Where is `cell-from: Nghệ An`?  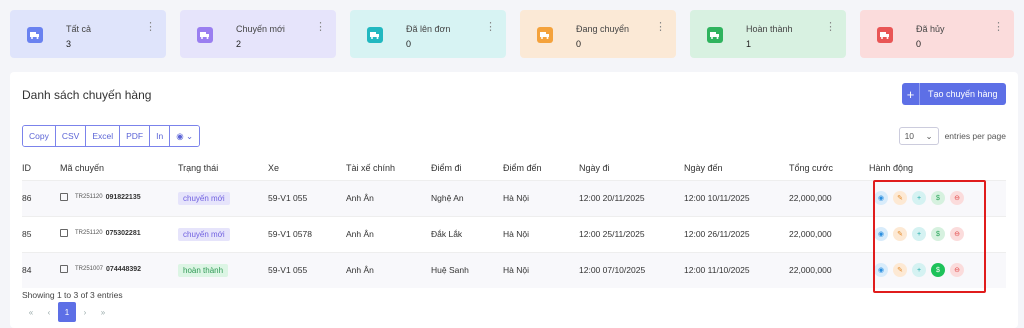
cell-from: Nghệ An is located at coordinates (447, 198).